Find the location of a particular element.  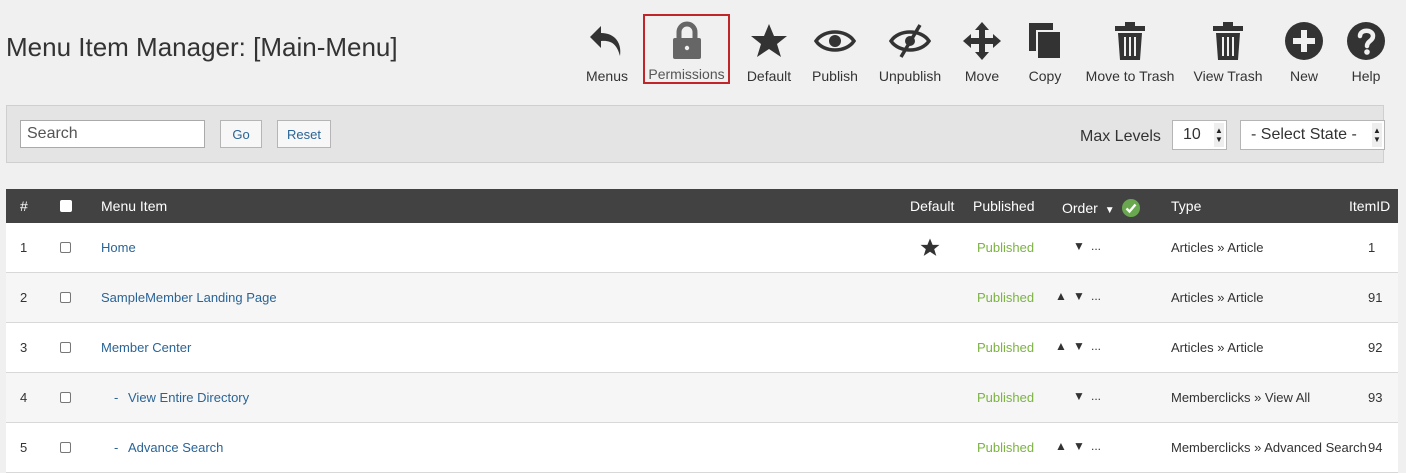

row-number: 4 is located at coordinates (24, 397).